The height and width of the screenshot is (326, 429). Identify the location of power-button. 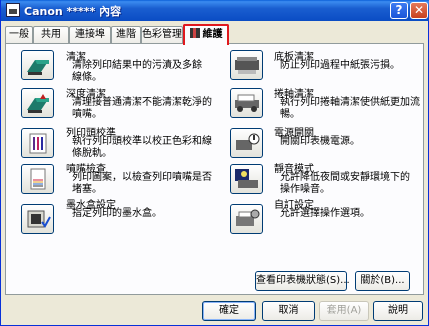
(246, 143).